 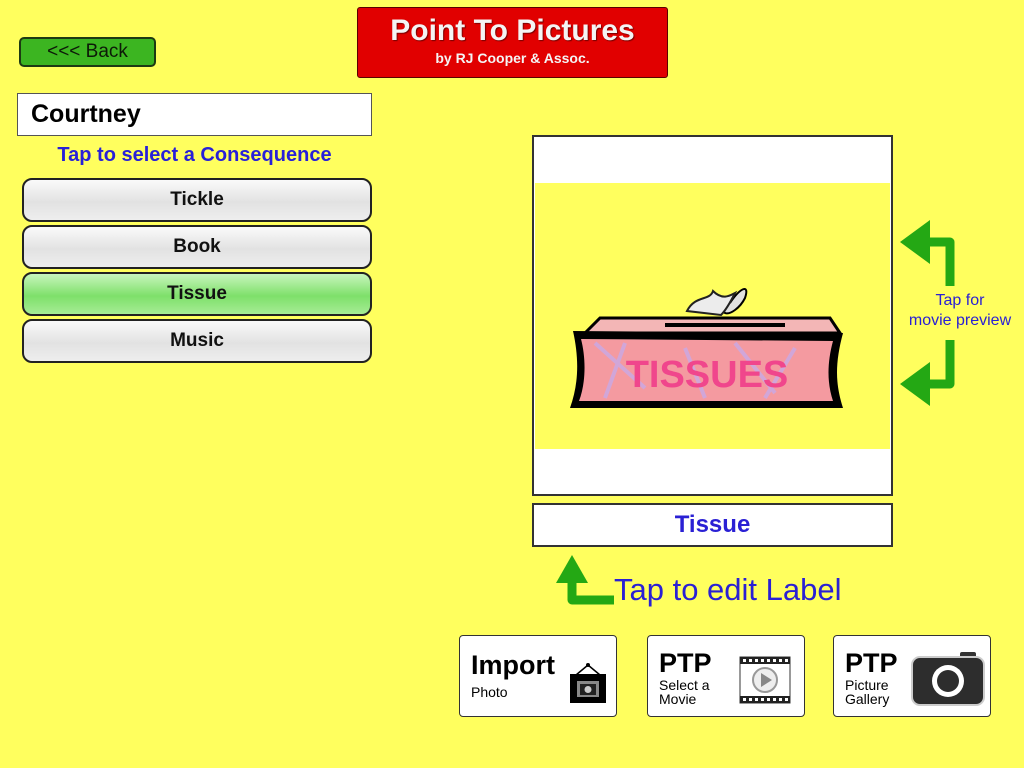 I want to click on movie-preview-hint-text: Tap for movie preview, so click(x=960, y=311).